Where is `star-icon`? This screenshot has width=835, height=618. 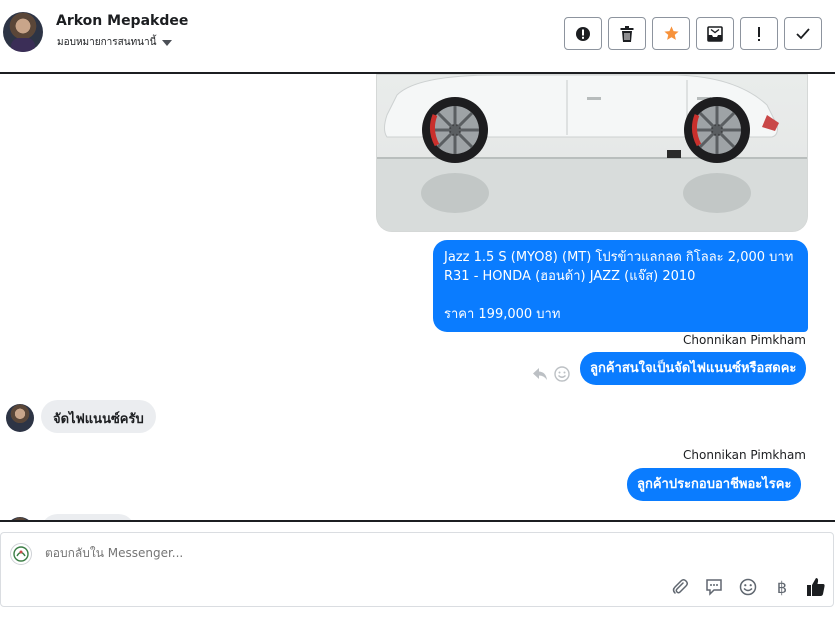
star-icon is located at coordinates (671, 33).